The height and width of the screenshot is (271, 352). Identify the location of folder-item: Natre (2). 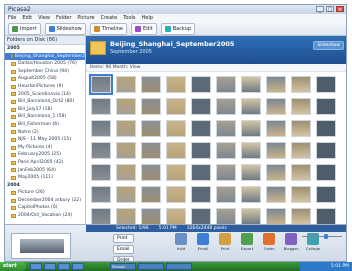
(45, 133).